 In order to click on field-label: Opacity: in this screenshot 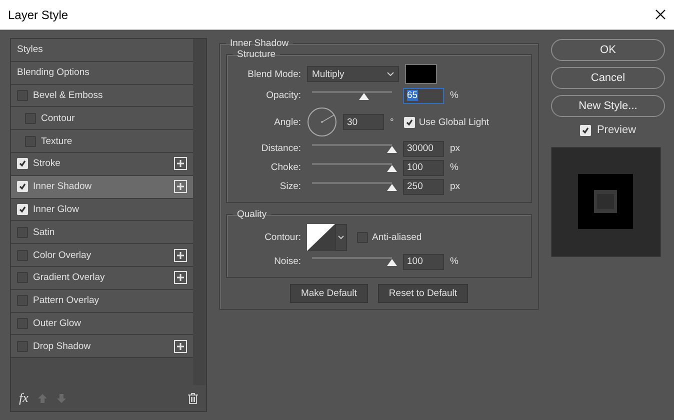, I will do `click(283, 95)`.